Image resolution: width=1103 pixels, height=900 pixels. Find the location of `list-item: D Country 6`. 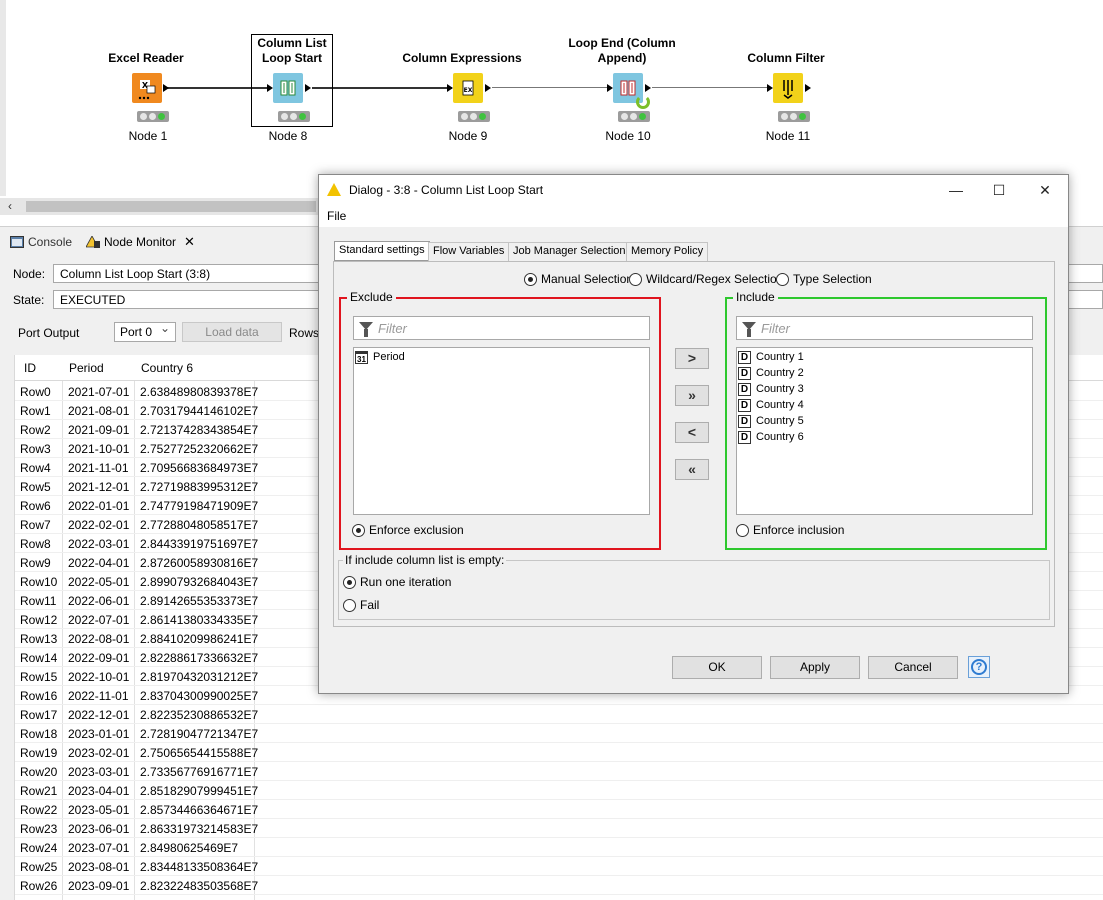

list-item: D Country 6 is located at coordinates (771, 437).